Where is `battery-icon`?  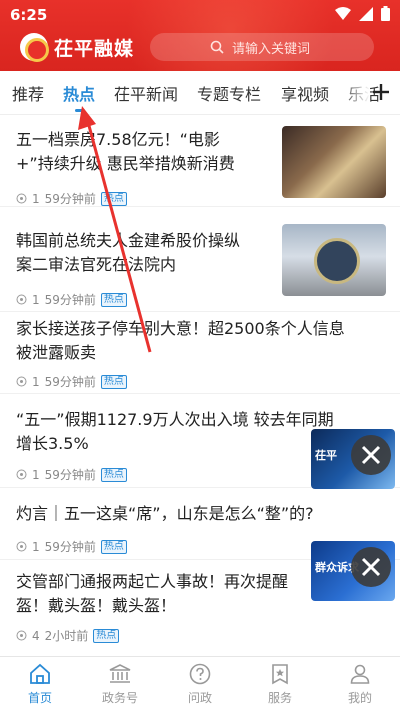 battery-icon is located at coordinates (385, 13).